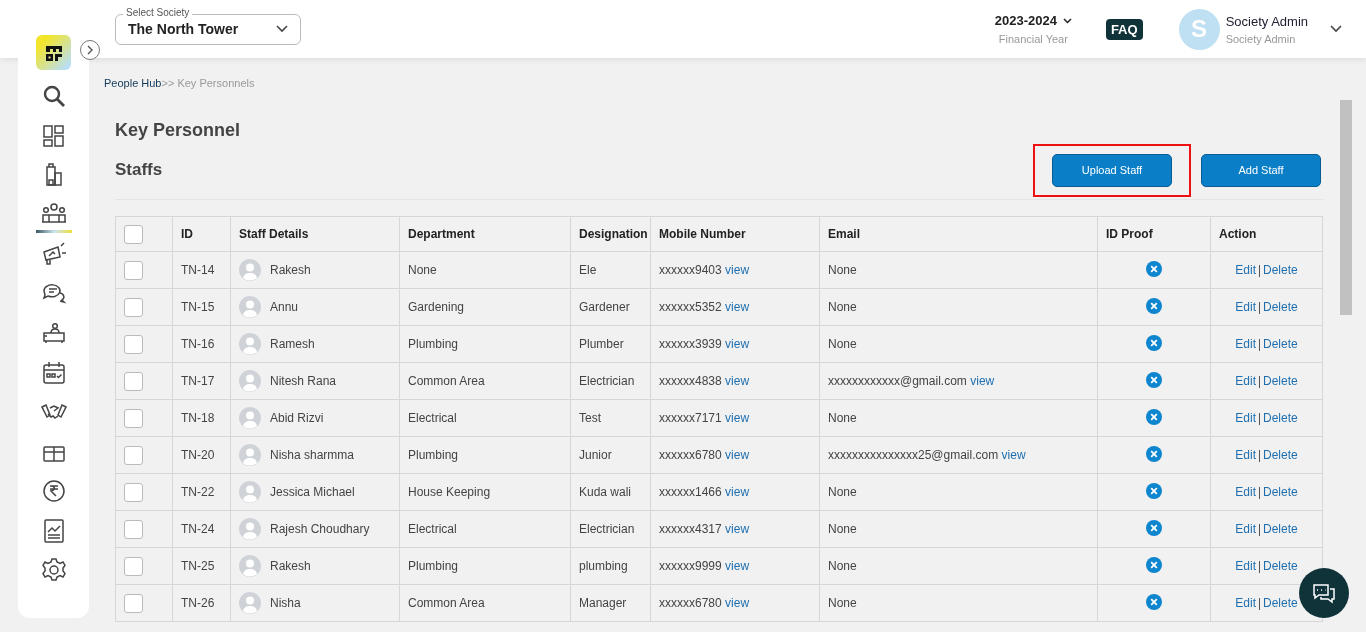 The width and height of the screenshot is (1366, 632). What do you see at coordinates (320, 529) in the screenshot?
I see `staff-name: Rajesh Choudhary` at bounding box center [320, 529].